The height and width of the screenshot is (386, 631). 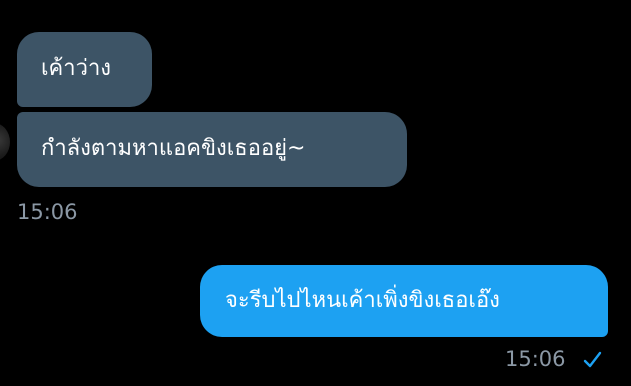 I want to click on incoming-message-bubble: เค้าว่าง, so click(x=84, y=69).